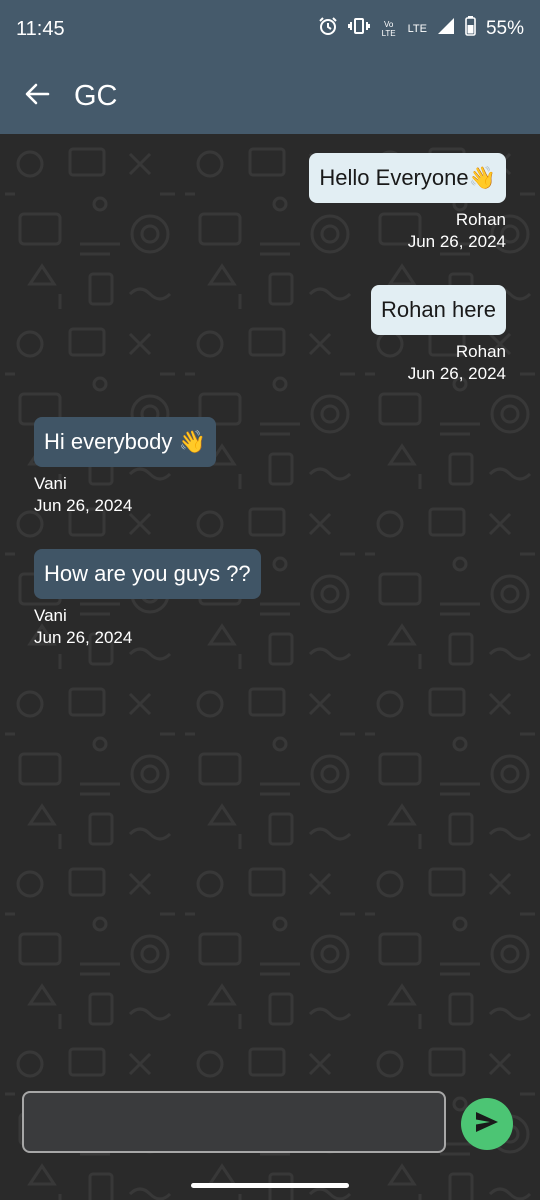  I want to click on message-2: Rohan here Rohan Jun 26, 2024, so click(438, 335).